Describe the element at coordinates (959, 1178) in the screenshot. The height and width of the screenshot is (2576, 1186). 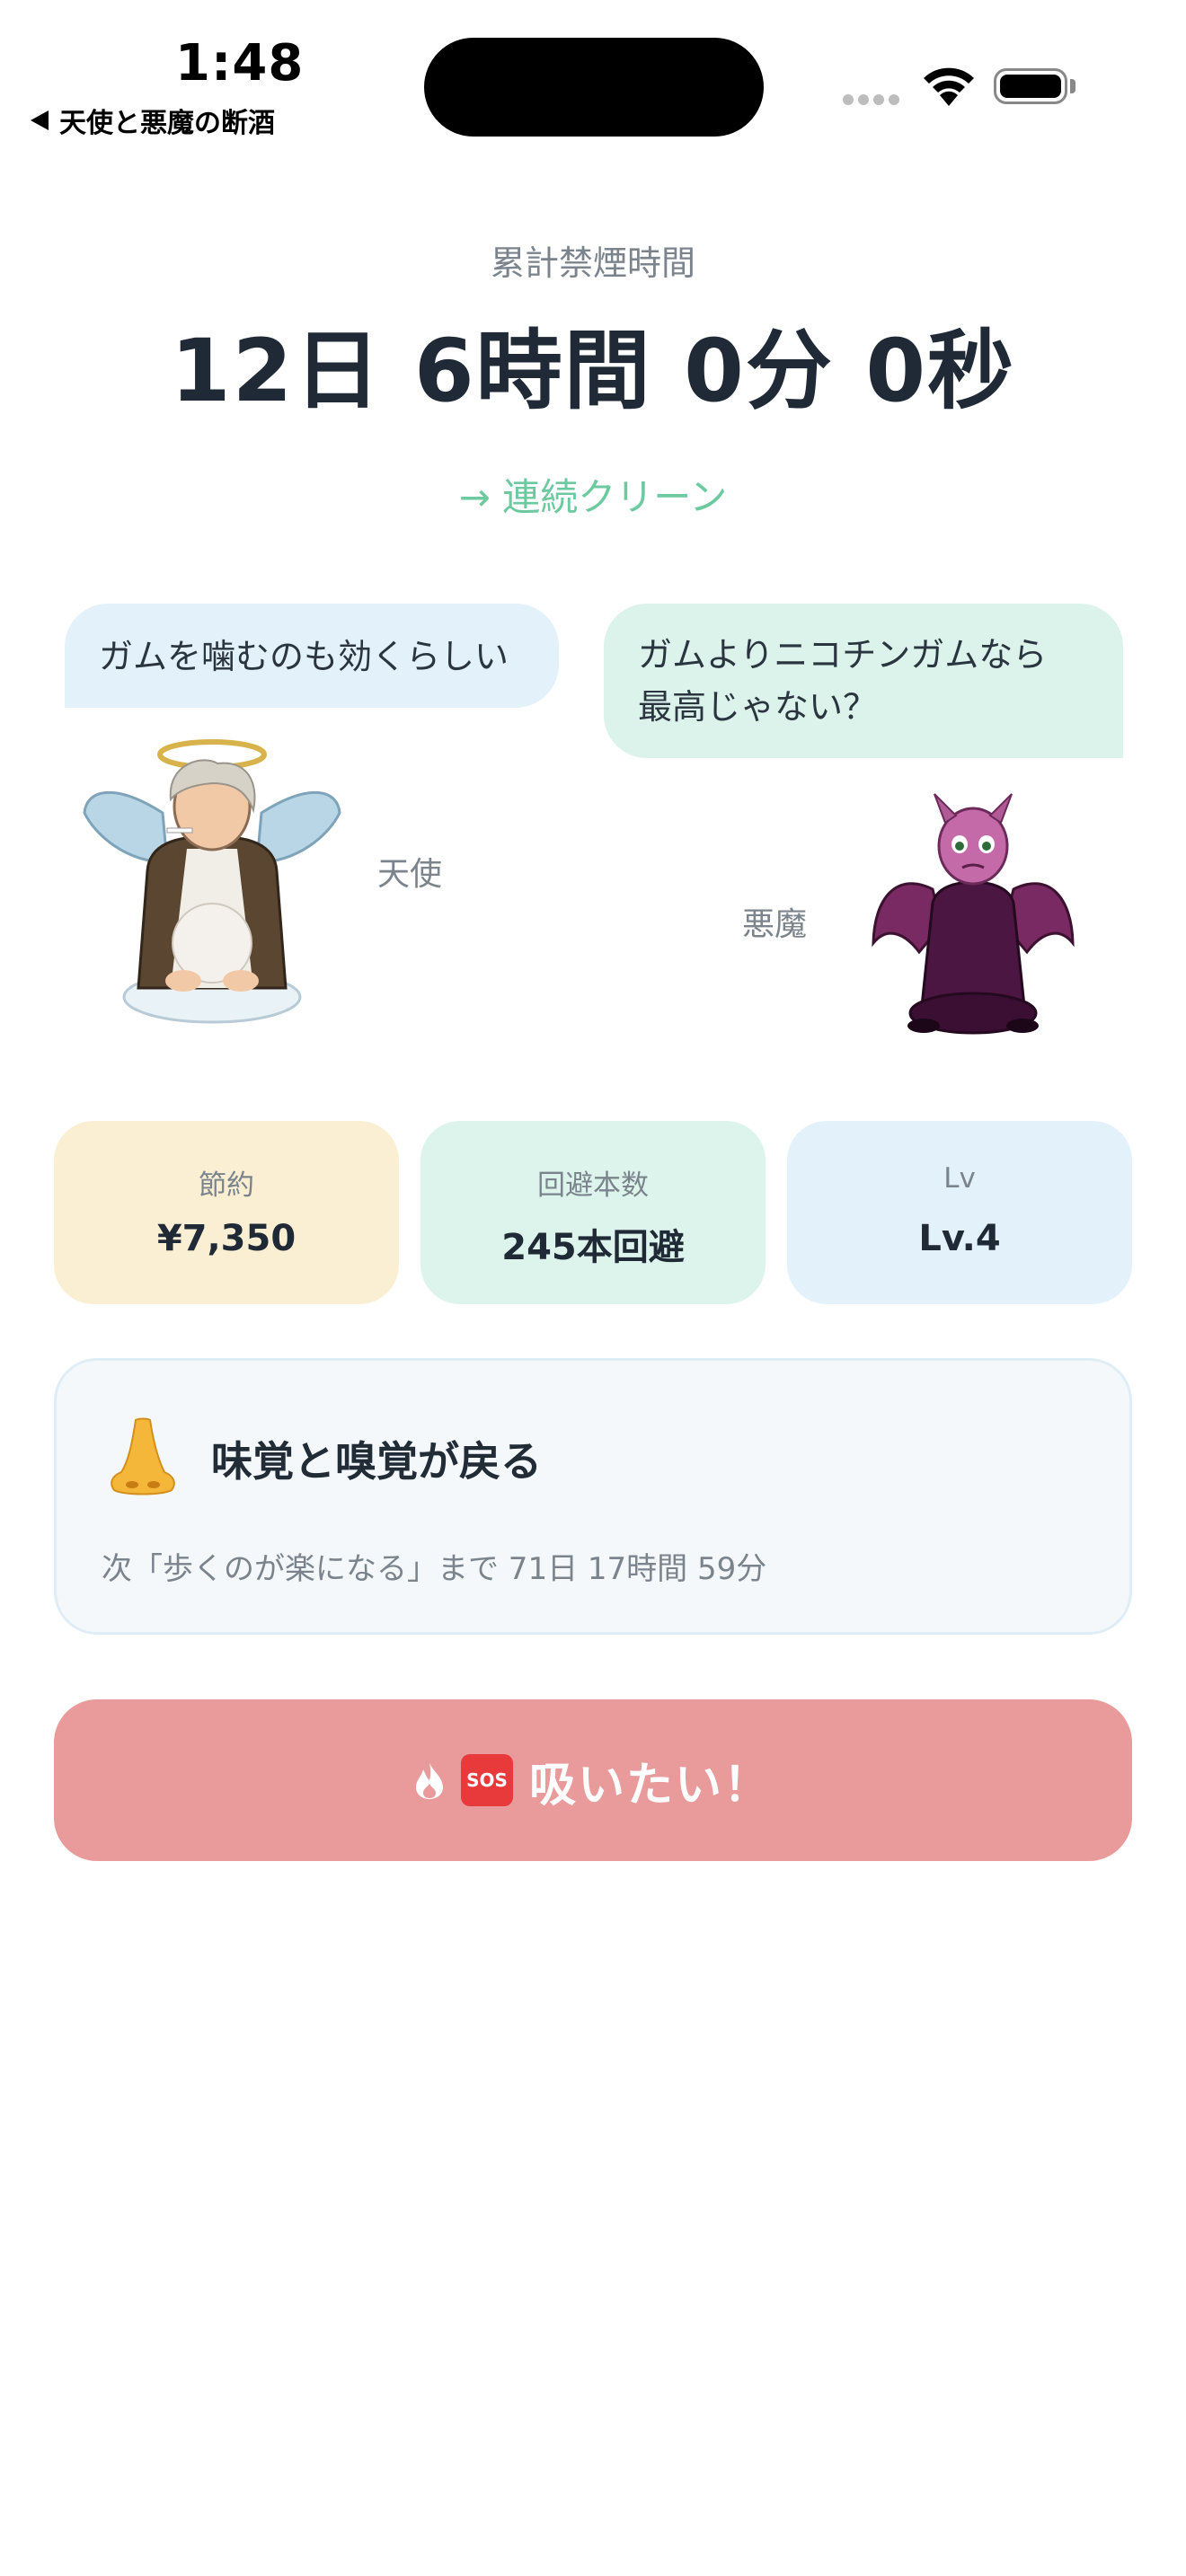
I see `level-label: Lv` at that location.